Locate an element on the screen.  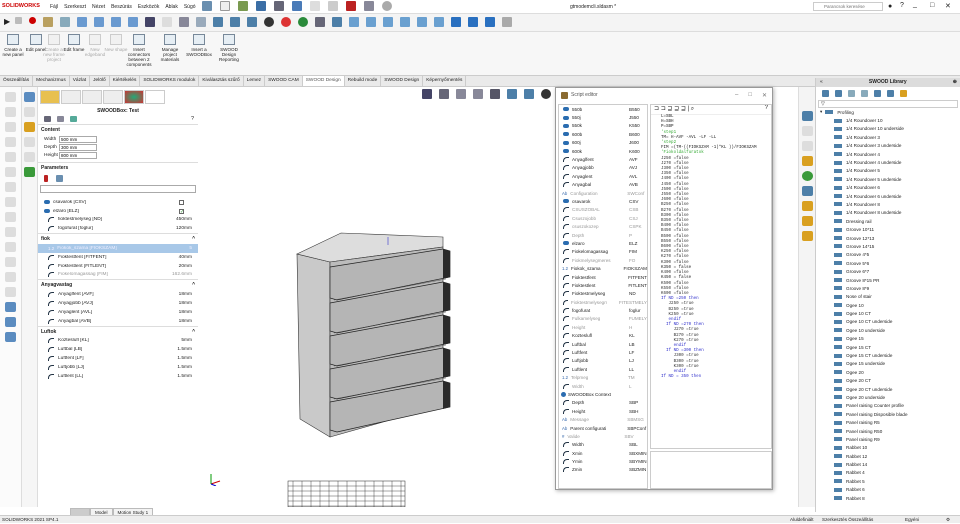
appearance-tab is located at coordinates (134, 97).